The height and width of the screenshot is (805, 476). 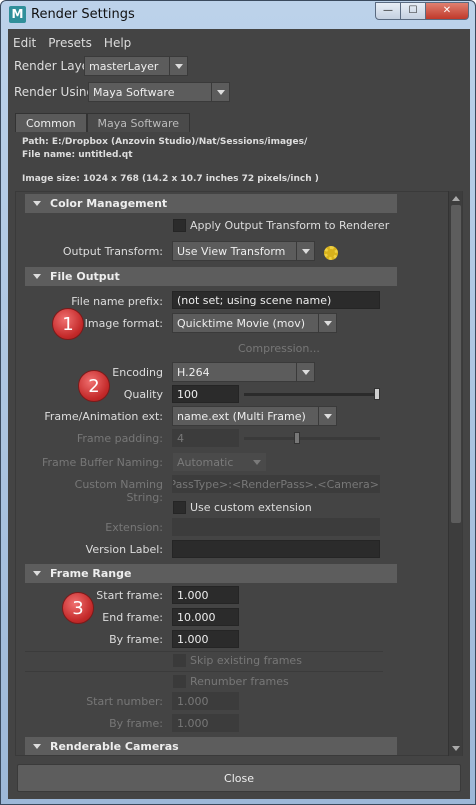 I want to click on by-frame-2-field: 1.000, so click(x=205, y=723).